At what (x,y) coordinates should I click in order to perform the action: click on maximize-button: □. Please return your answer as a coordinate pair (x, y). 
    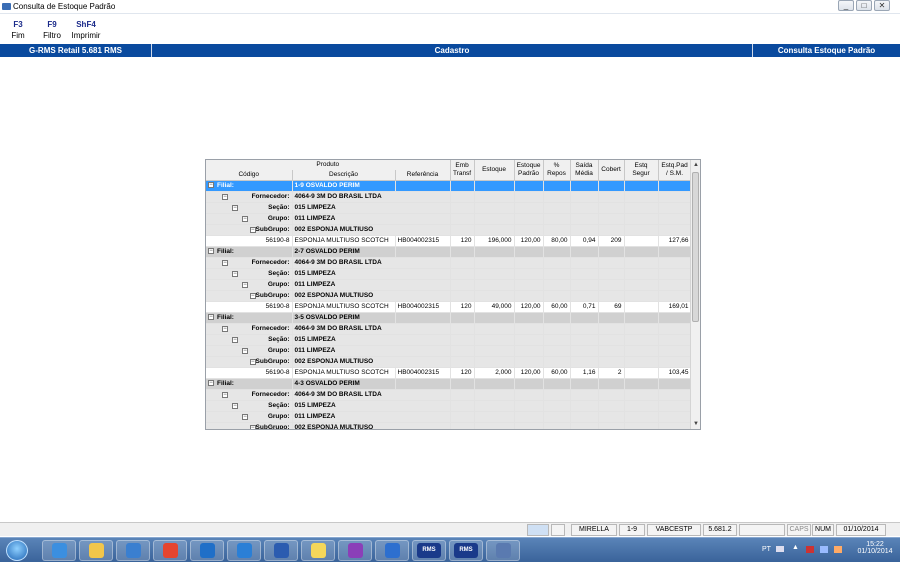
    Looking at the image, I should click on (864, 5).